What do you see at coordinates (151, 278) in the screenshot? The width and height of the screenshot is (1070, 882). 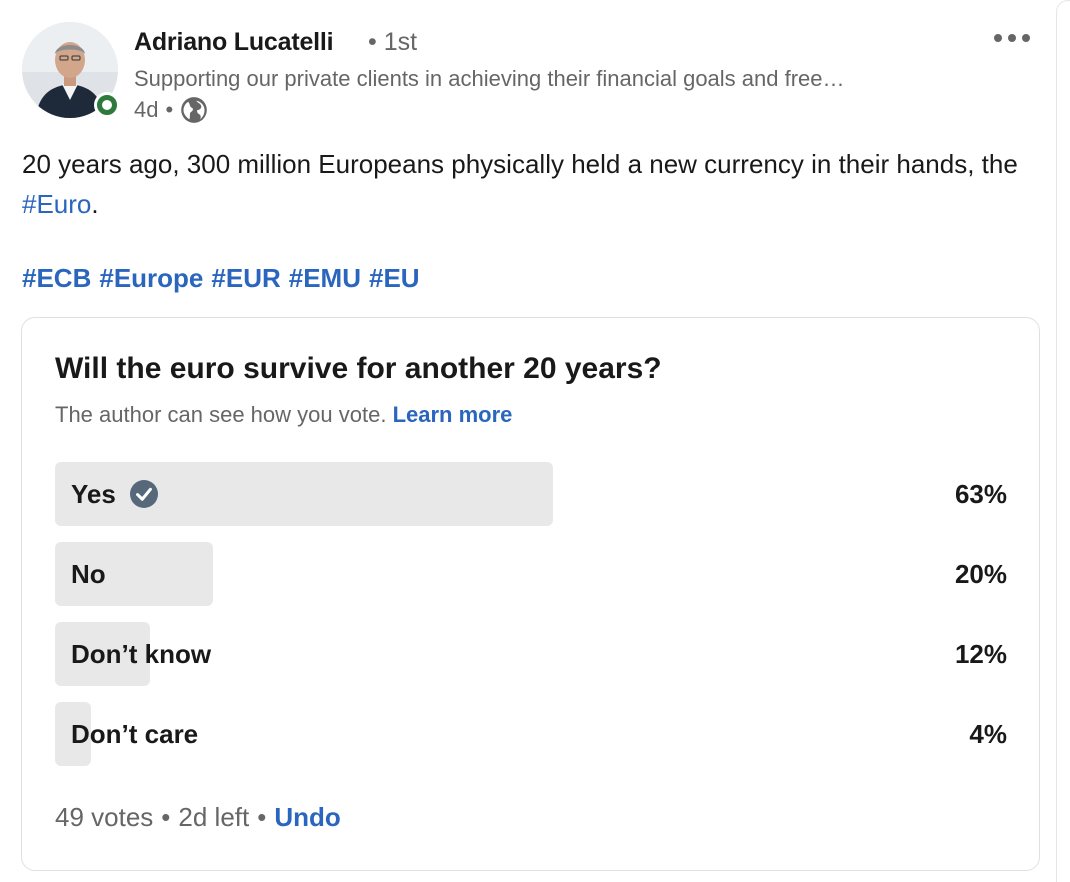 I see `hashtag-europe: #Europe` at bounding box center [151, 278].